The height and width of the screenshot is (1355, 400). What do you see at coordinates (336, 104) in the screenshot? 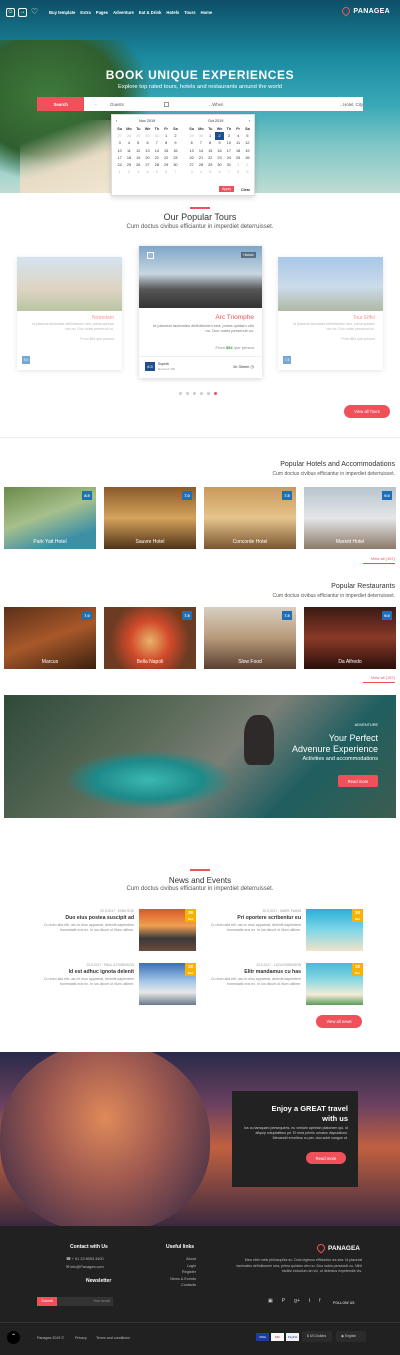
I see `city-field: ...Hotel, City` at bounding box center [336, 104].